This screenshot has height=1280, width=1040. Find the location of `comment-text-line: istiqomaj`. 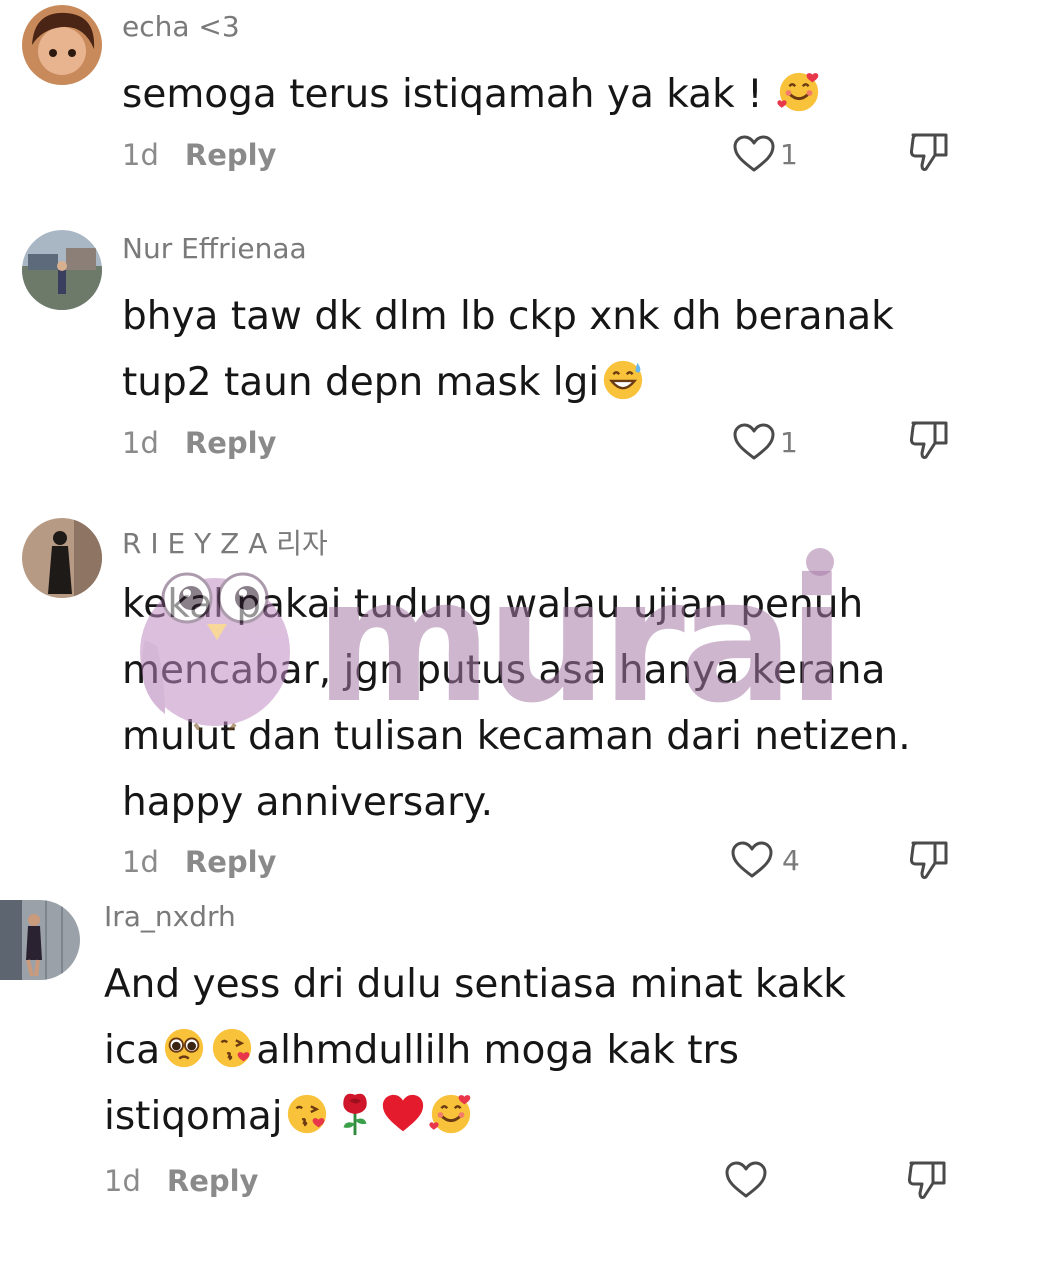

comment-text-line: istiqomaj is located at coordinates (554, 1117).